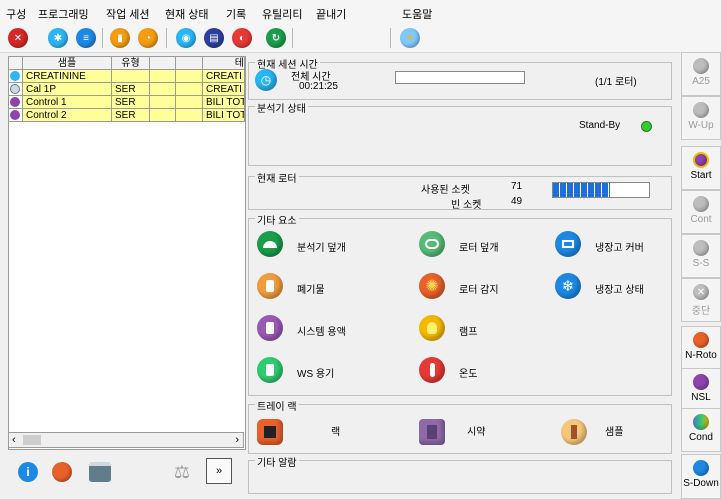  What do you see at coordinates (32, 440) in the screenshot?
I see `scroll-thumb` at bounding box center [32, 440].